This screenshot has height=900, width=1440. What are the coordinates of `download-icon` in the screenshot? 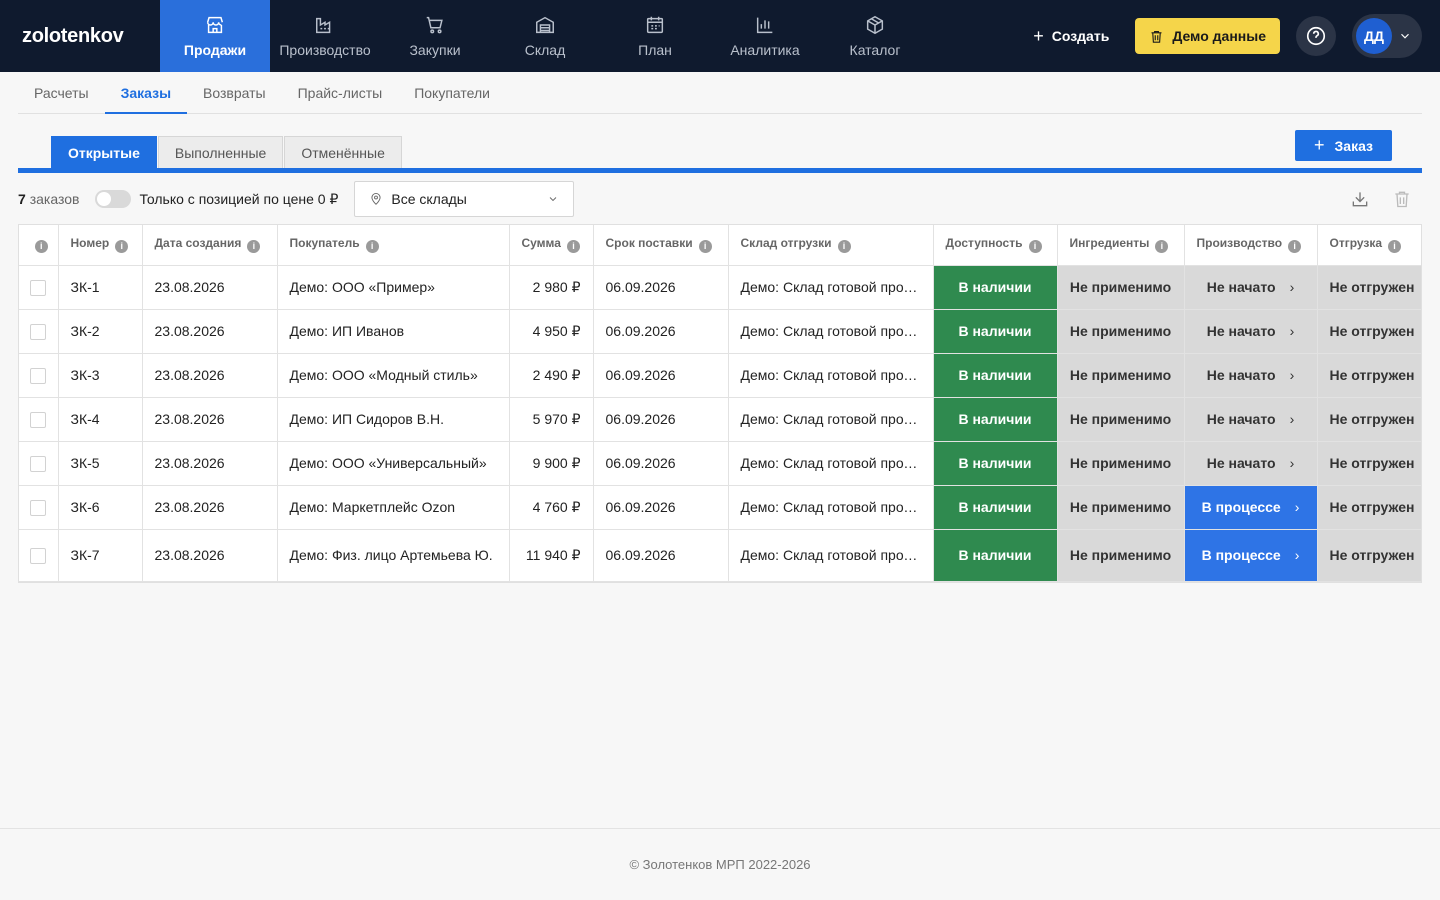 It's located at (1360, 199).